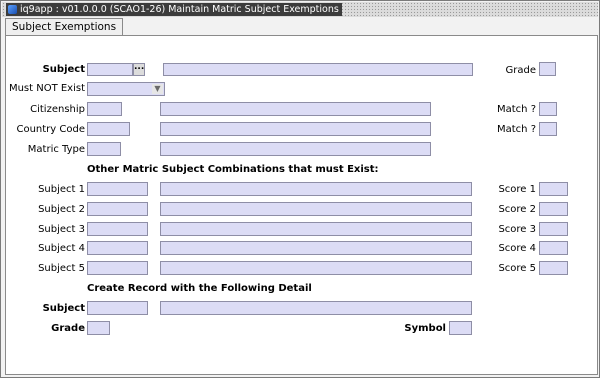  I want to click on combo-score-label: Score 2, so click(517, 209).